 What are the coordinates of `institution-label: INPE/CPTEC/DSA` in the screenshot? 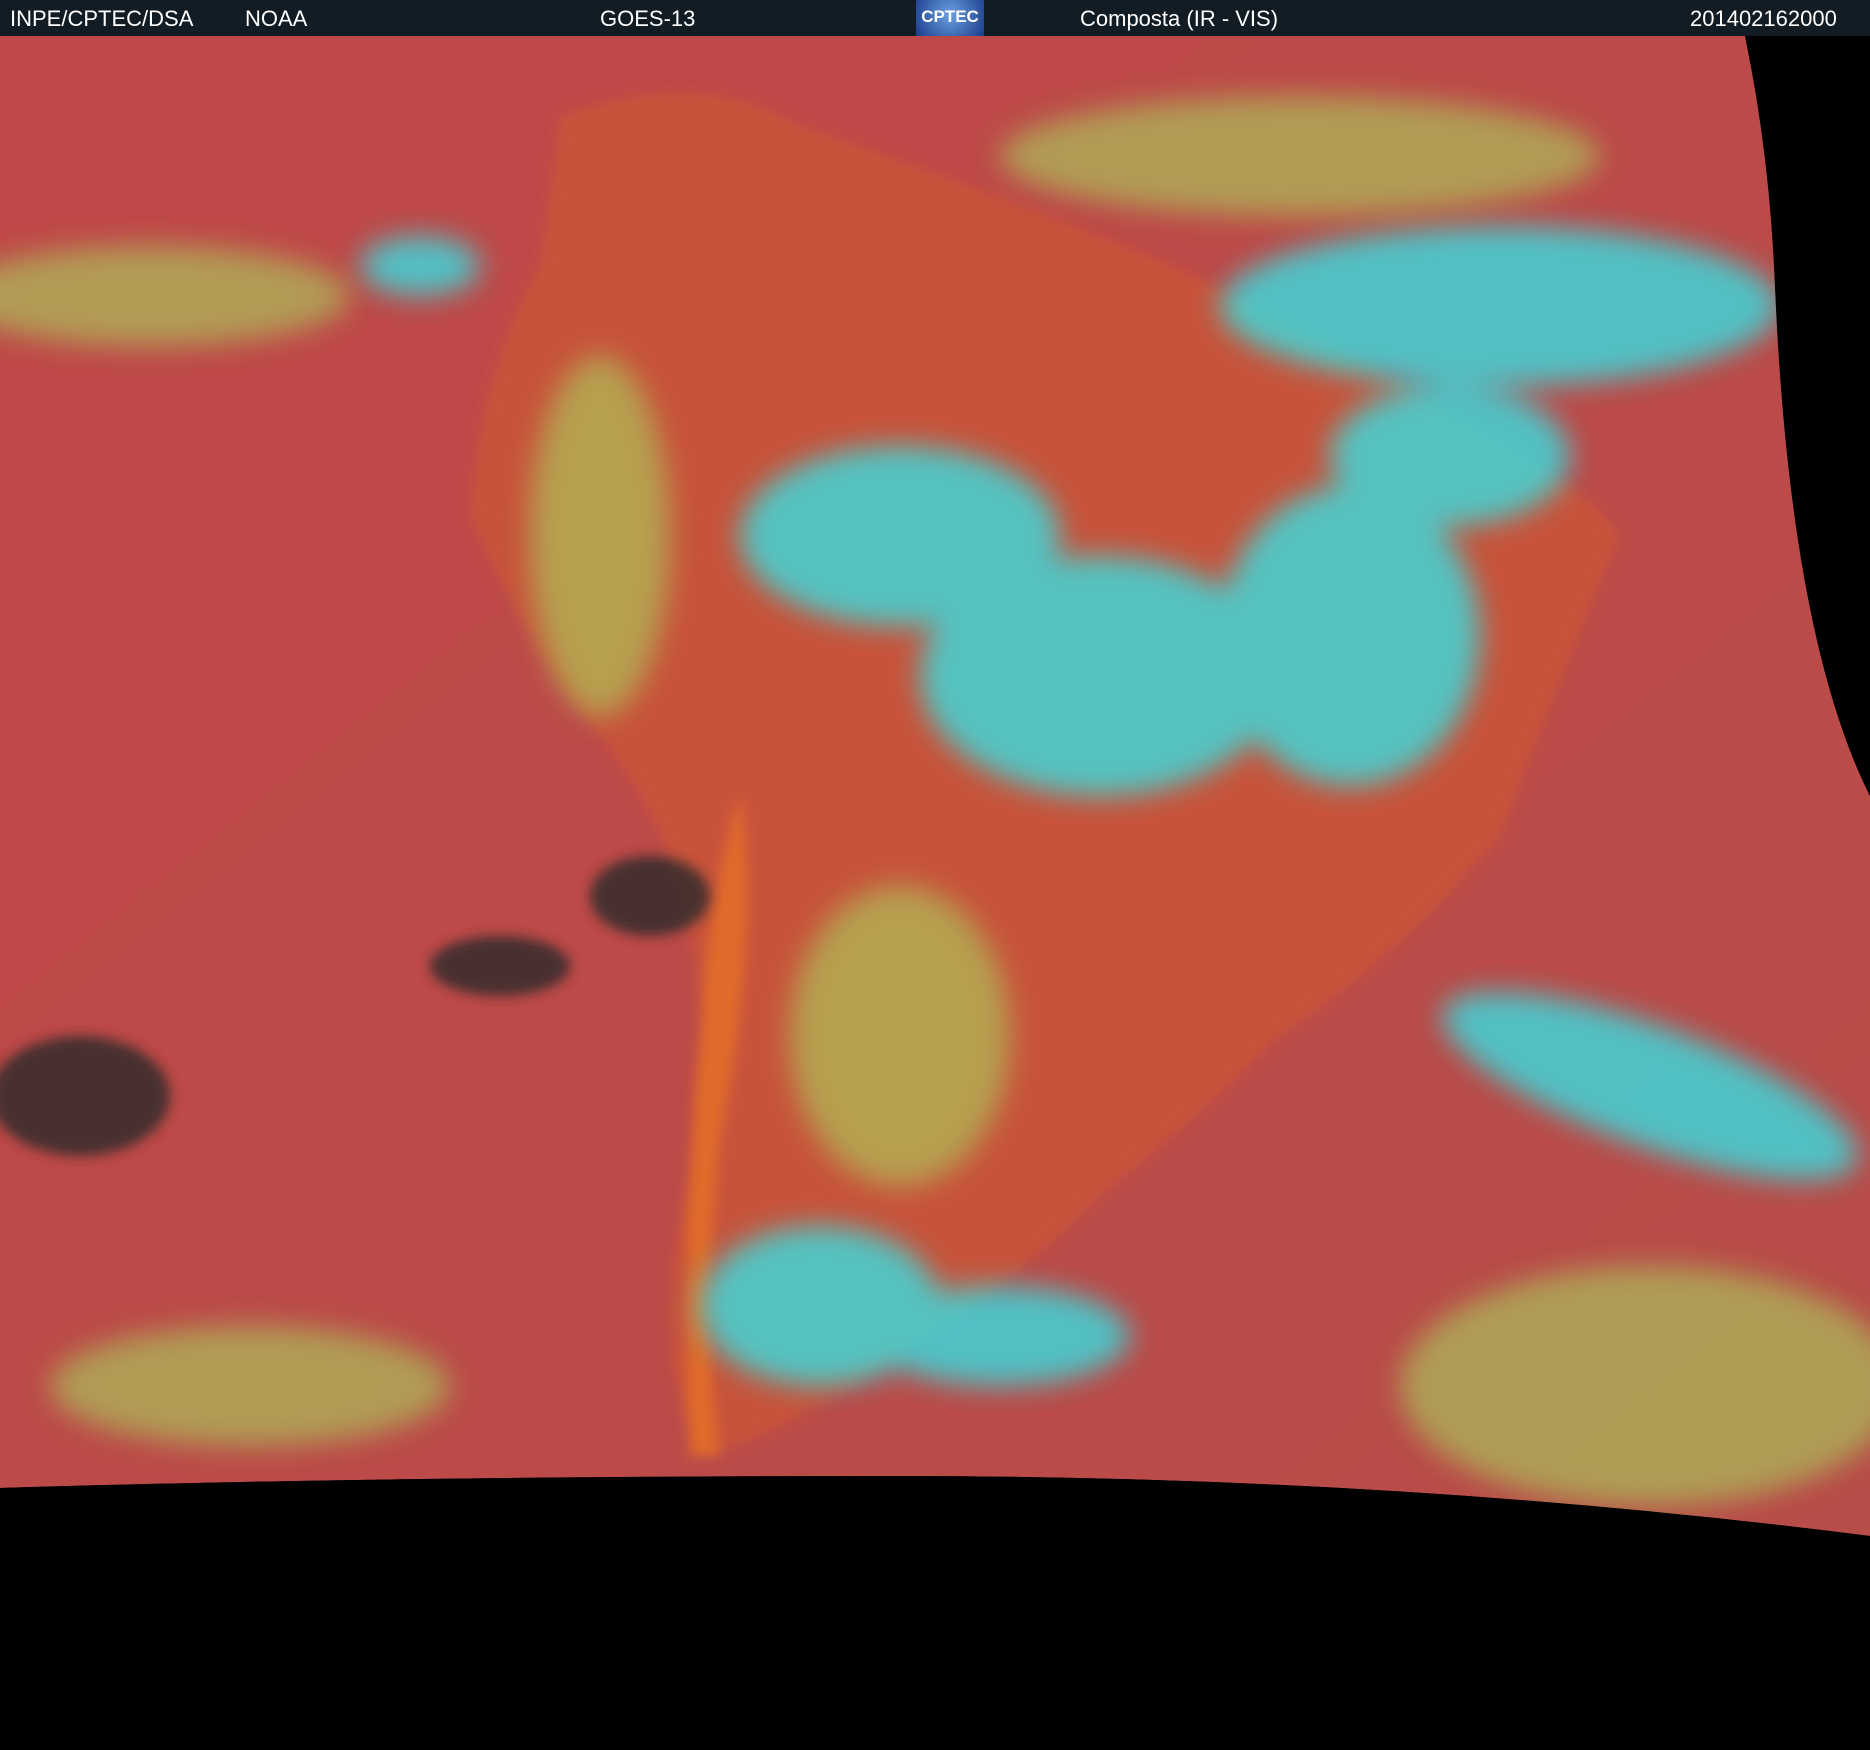 It's located at (102, 18).